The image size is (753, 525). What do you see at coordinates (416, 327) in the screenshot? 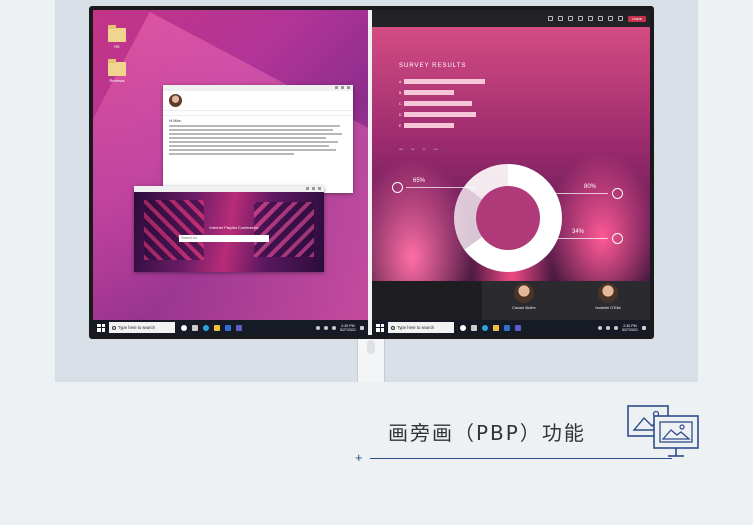
I see `taskbar-search-text: Type here to search` at bounding box center [416, 327].